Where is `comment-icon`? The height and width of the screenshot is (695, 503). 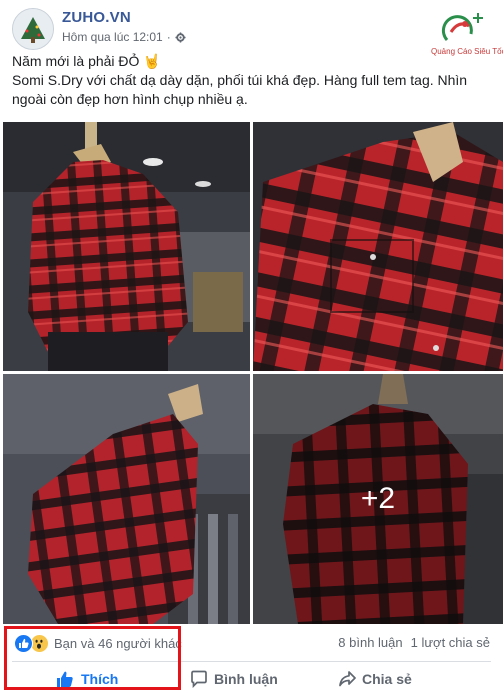
comment-icon is located at coordinates (199, 679).